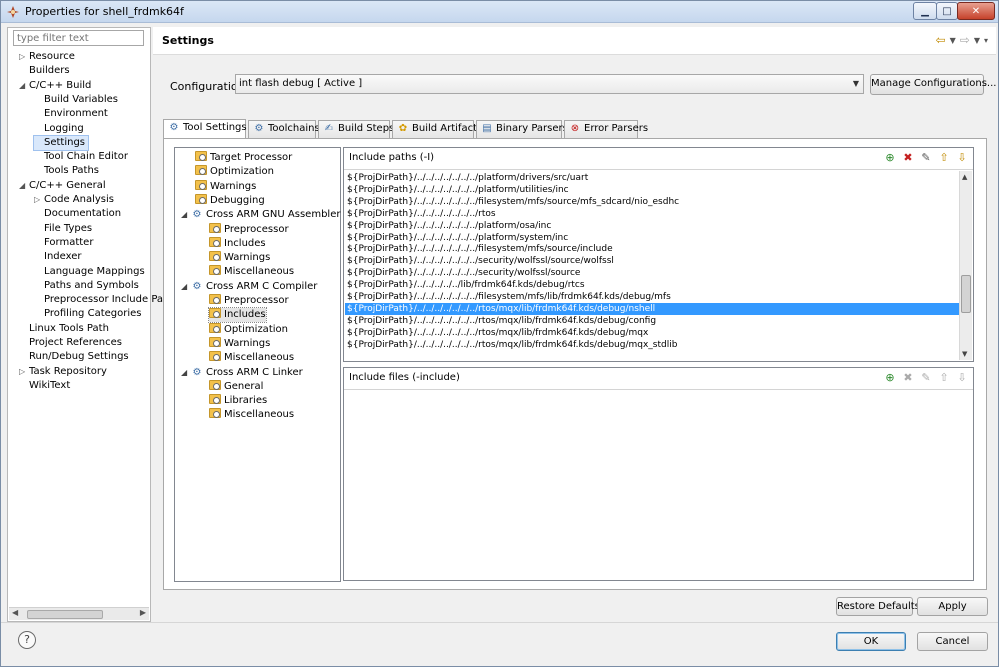 The width and height of the screenshot is (999, 667). I want to click on back-arrow-icon: ⇦, so click(941, 40).